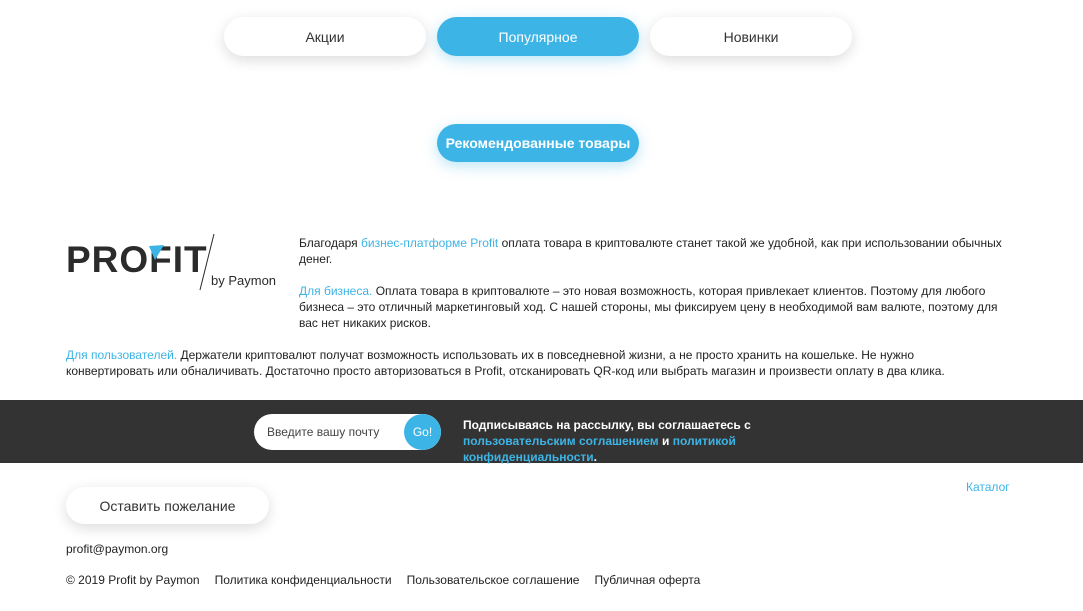 Image resolution: width=1083 pixels, height=611 pixels. I want to click on user-agreement-link: пользовательским соглашением, so click(561, 441).